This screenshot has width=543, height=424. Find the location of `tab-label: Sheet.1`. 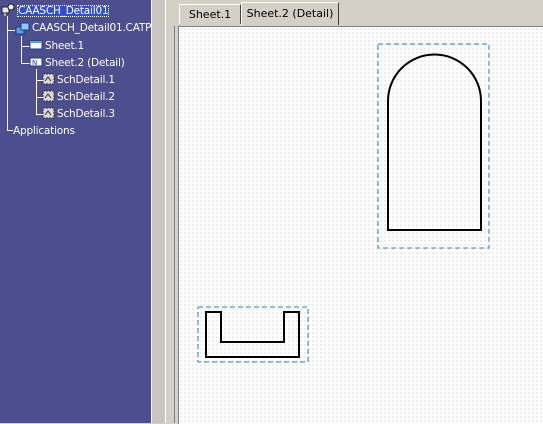

tab-label: Sheet.1 is located at coordinates (210, 14).